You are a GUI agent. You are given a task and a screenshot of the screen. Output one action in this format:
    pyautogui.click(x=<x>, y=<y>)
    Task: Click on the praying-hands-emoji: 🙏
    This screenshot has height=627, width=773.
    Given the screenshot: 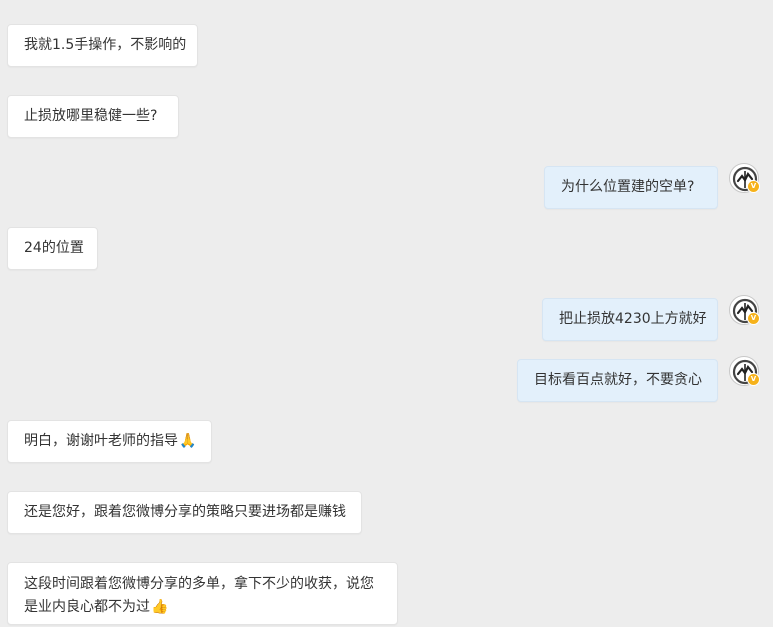 What is the action you would take?
    pyautogui.click(x=188, y=441)
    